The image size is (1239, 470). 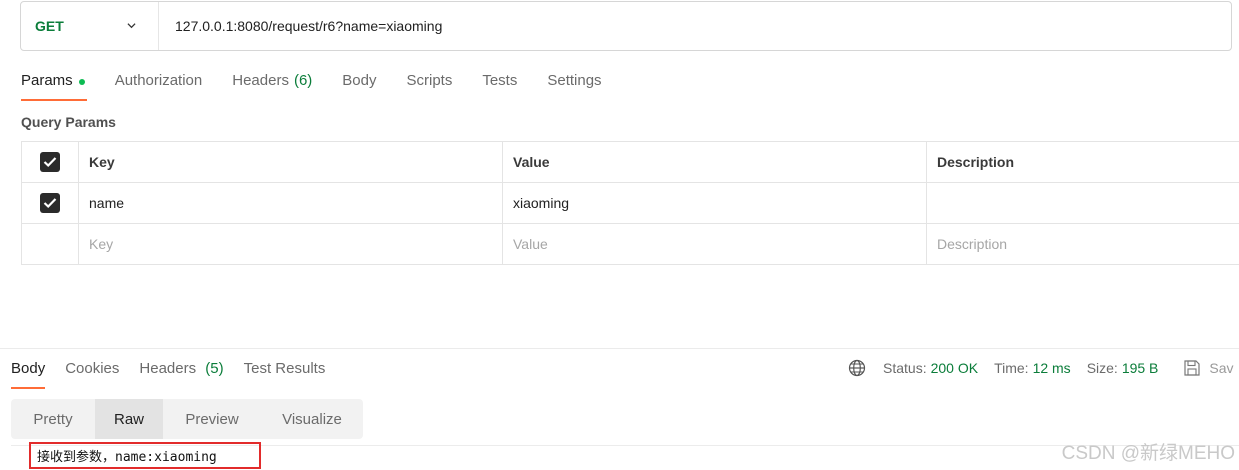 I want to click on globe-icon, so click(x=857, y=368).